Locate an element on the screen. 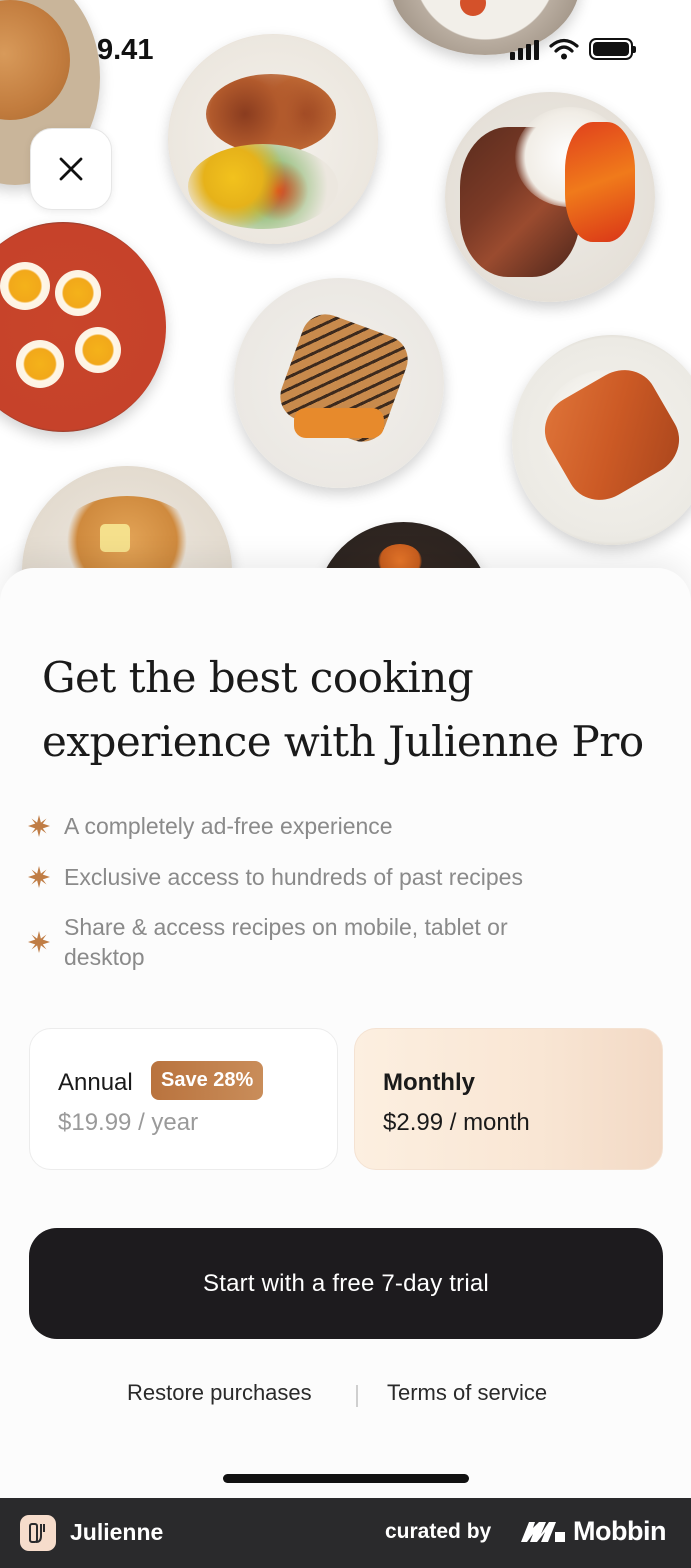 The width and height of the screenshot is (691, 1568). close-button is located at coordinates (71, 169).